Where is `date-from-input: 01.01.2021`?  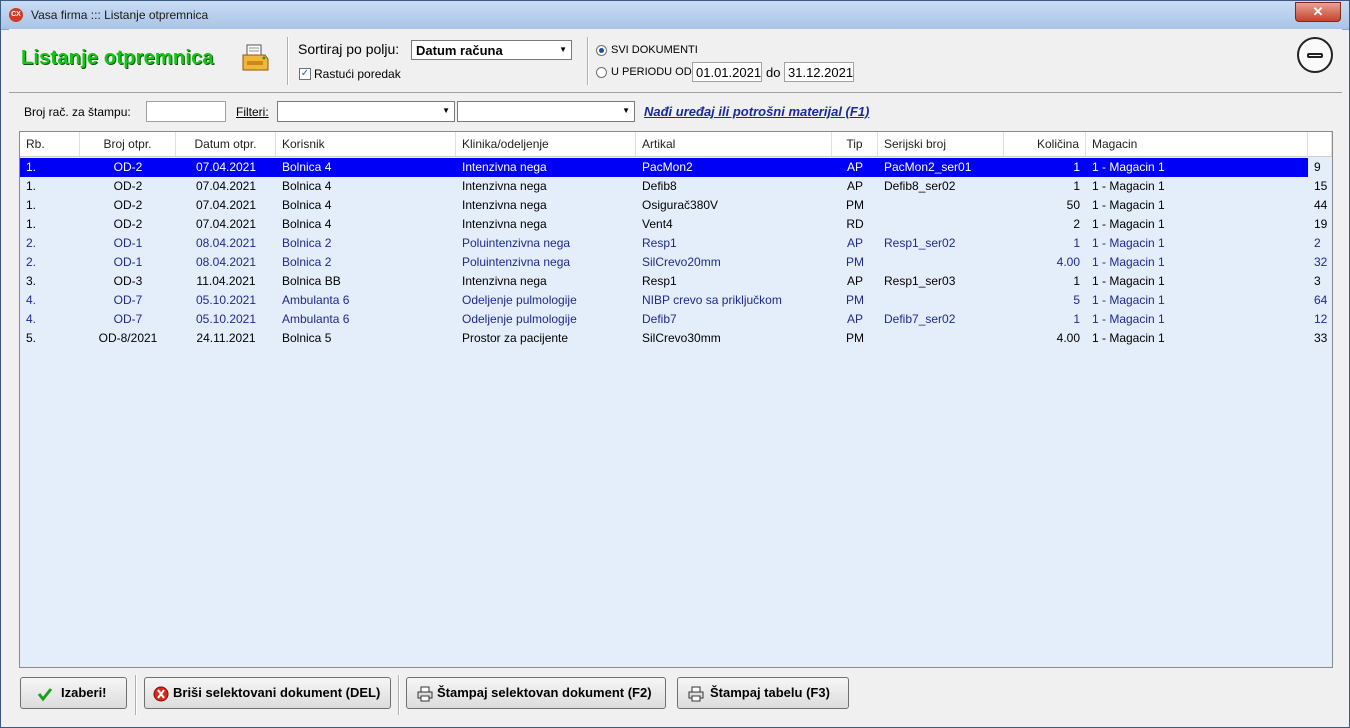
date-from-input: 01.01.2021 is located at coordinates (727, 72).